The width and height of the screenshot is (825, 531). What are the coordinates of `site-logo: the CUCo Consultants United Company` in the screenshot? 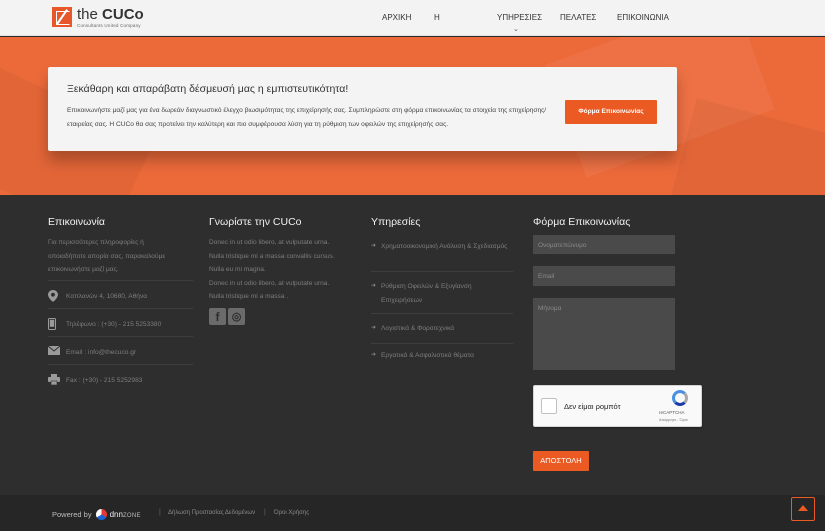 It's located at (98, 17).